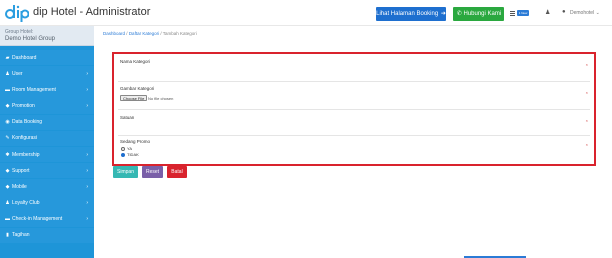 This screenshot has height=258, width=612. What do you see at coordinates (135, 61) in the screenshot?
I see `category-name-label: Nama Kategori` at bounding box center [135, 61].